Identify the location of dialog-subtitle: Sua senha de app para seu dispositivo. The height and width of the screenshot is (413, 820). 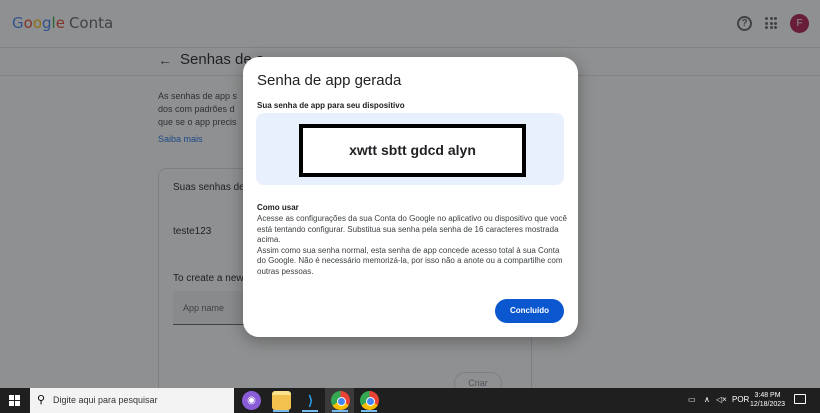
(331, 105).